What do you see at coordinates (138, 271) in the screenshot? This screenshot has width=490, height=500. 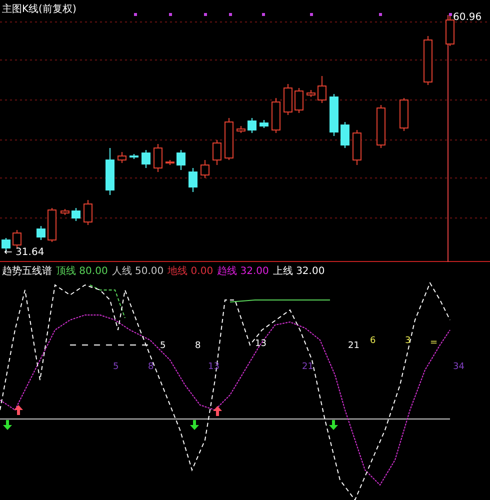 I see `legend-item: 人线 50.00` at bounding box center [138, 271].